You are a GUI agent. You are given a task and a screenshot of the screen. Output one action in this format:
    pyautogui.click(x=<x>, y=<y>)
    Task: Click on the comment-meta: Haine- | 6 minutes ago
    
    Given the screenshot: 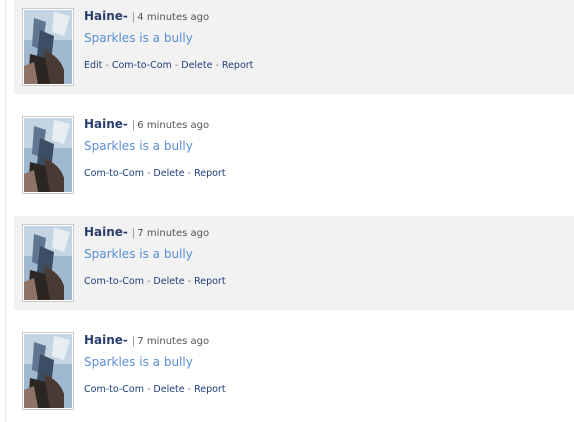 What is the action you would take?
    pyautogui.click(x=146, y=123)
    